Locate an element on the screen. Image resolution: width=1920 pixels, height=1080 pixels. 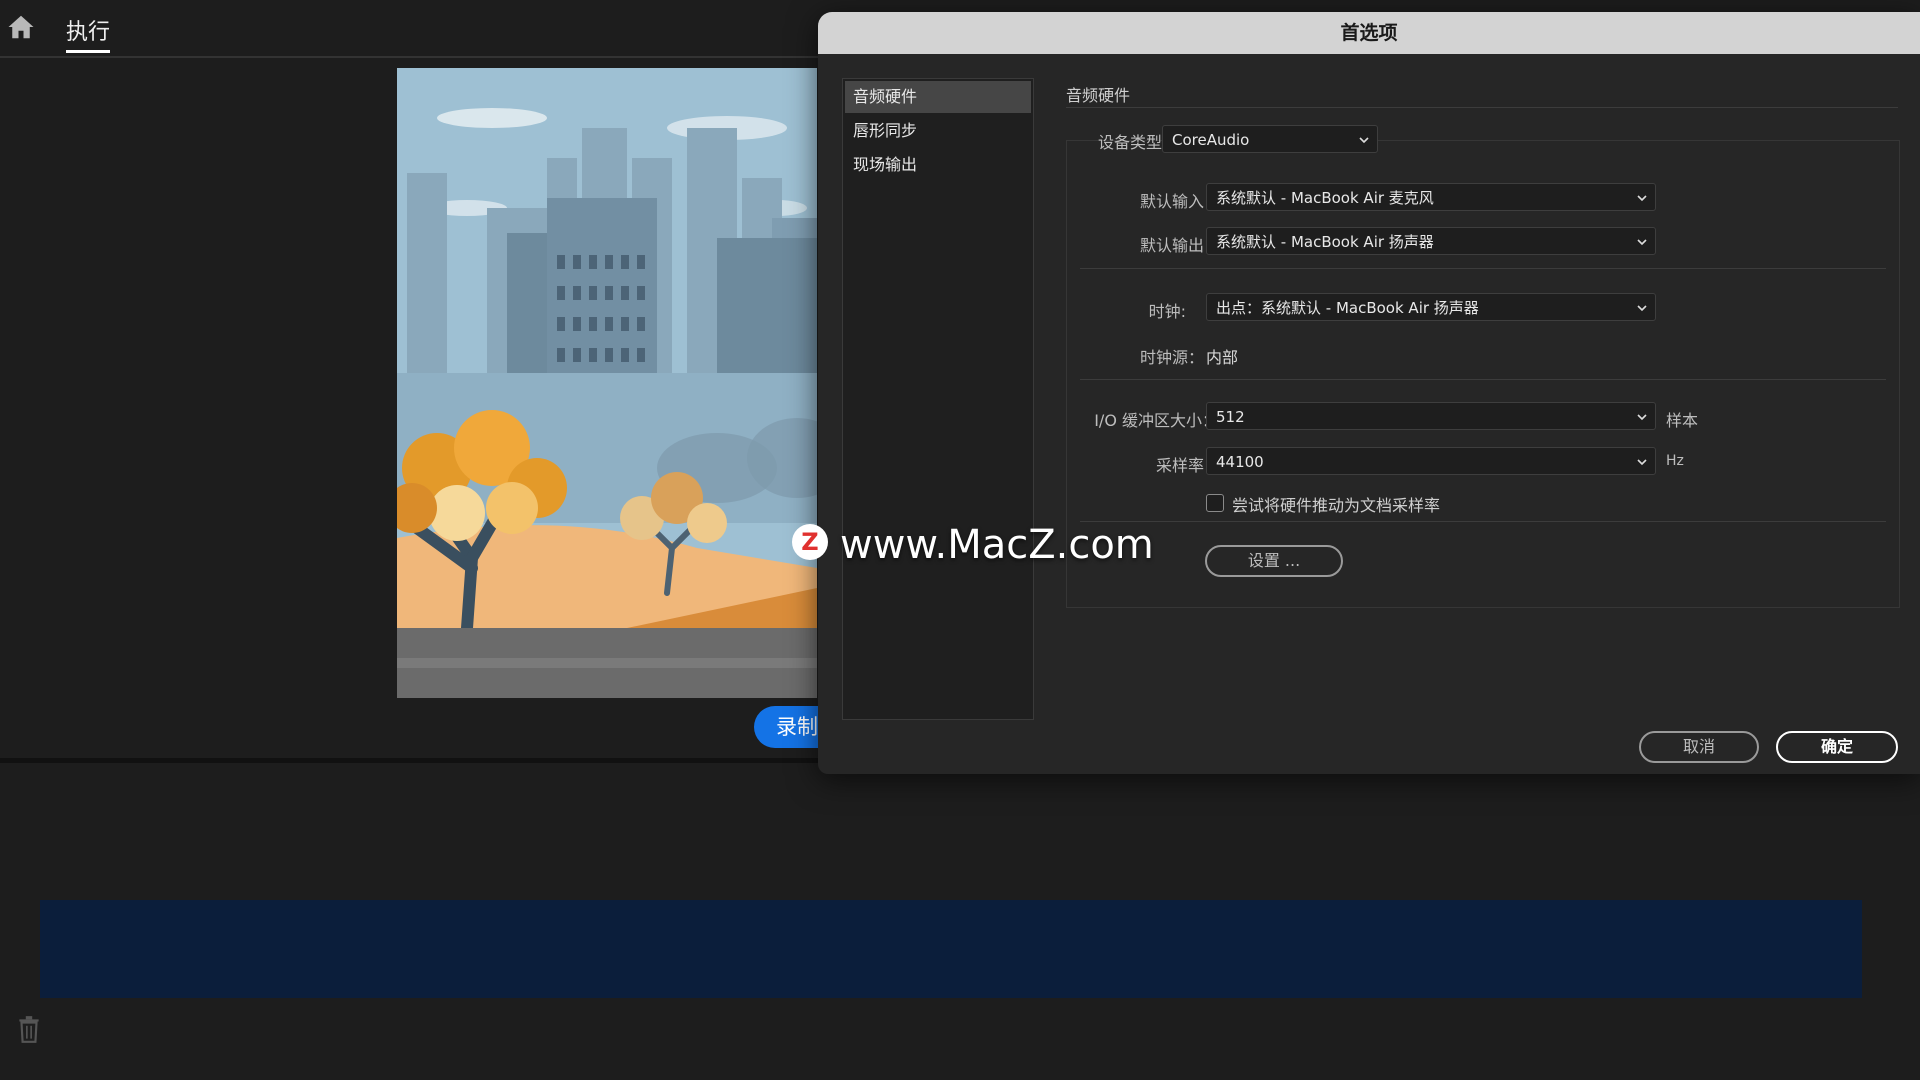
default-output-dropdown: 系统默认 - MacBook Air 扬声器 is located at coordinates (1431, 241).